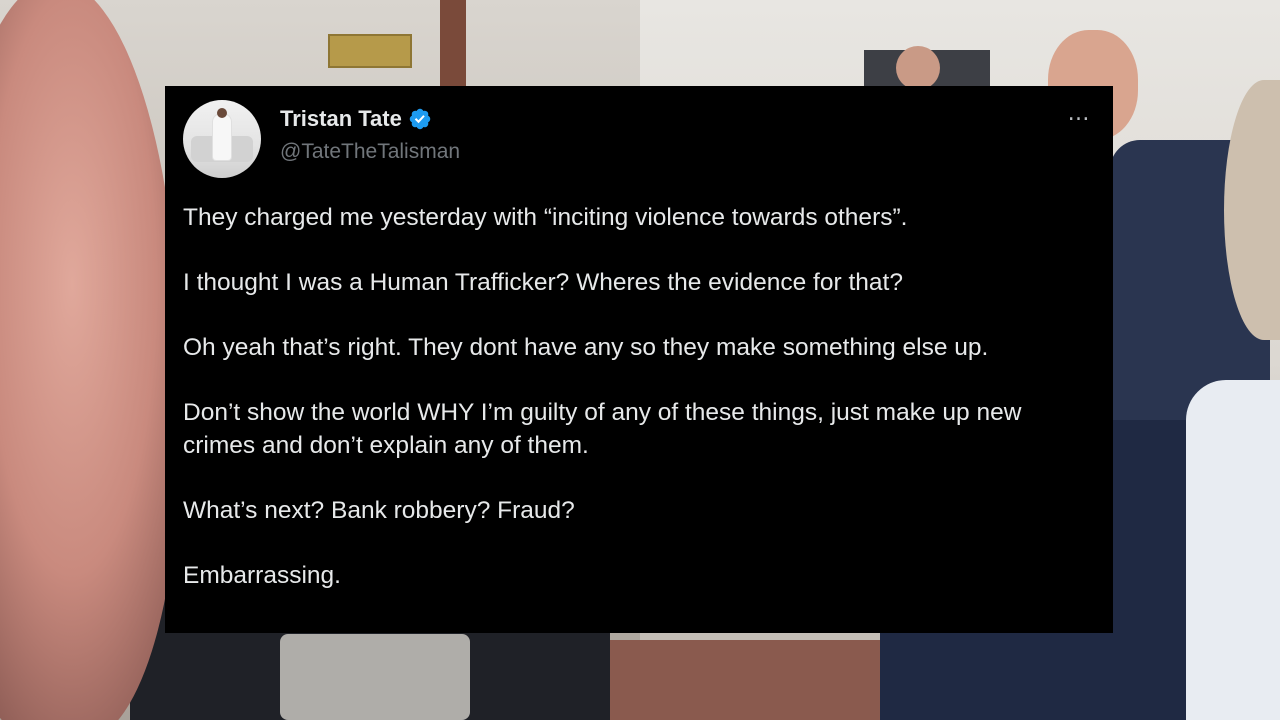  I want to click on author-name-row: Tristan Tate, so click(356, 119).